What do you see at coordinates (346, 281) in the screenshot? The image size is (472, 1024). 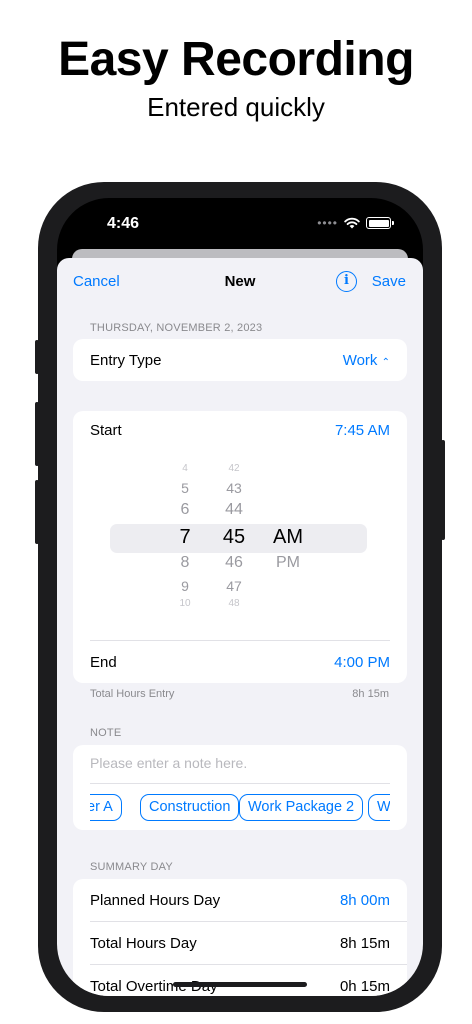 I see `info-icon: i` at bounding box center [346, 281].